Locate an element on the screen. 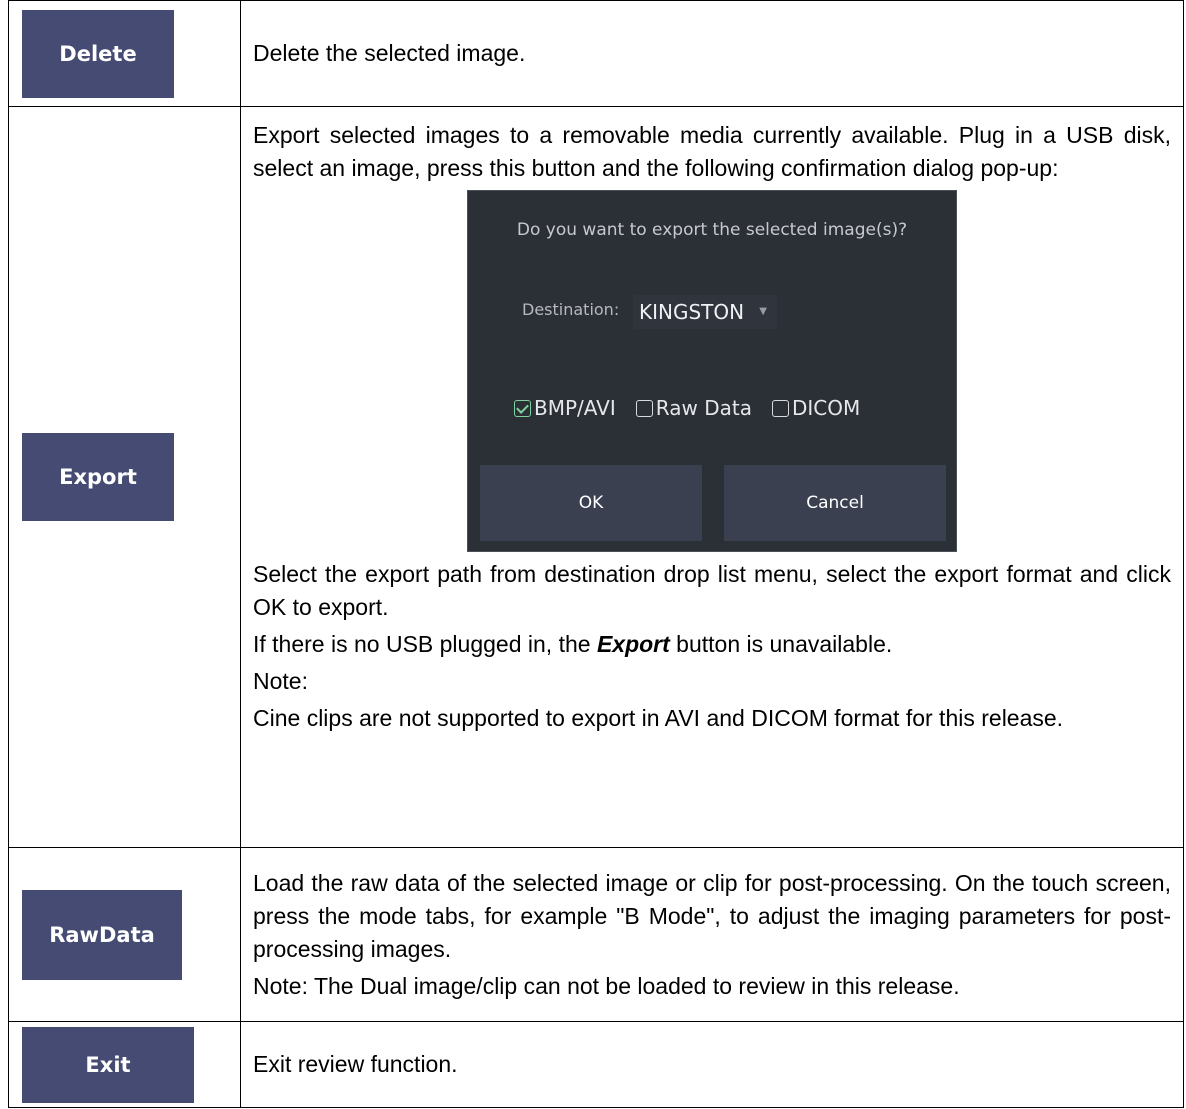 This screenshot has height=1109, width=1186. button-cell: Delete is located at coordinates (124, 53).